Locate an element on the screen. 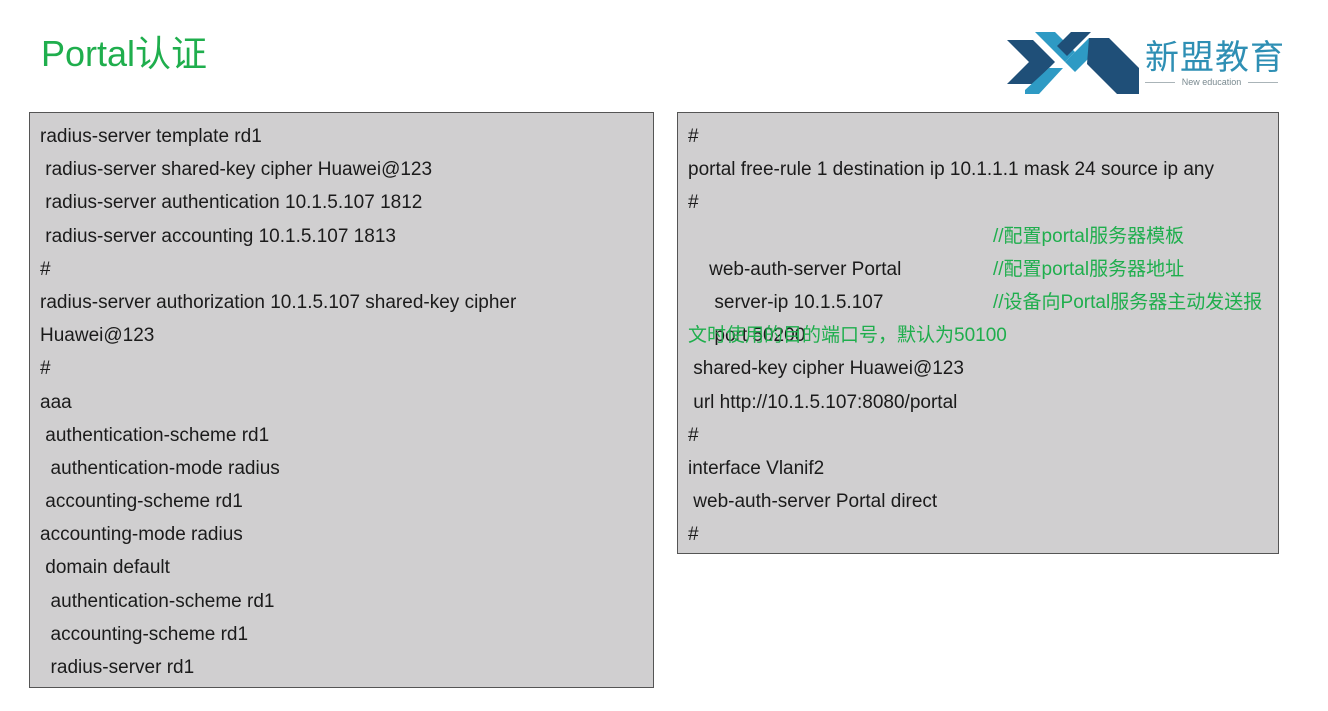 This screenshot has width=1328, height=711. config-comment: //配置portal服务器地址 is located at coordinates (1089, 269).